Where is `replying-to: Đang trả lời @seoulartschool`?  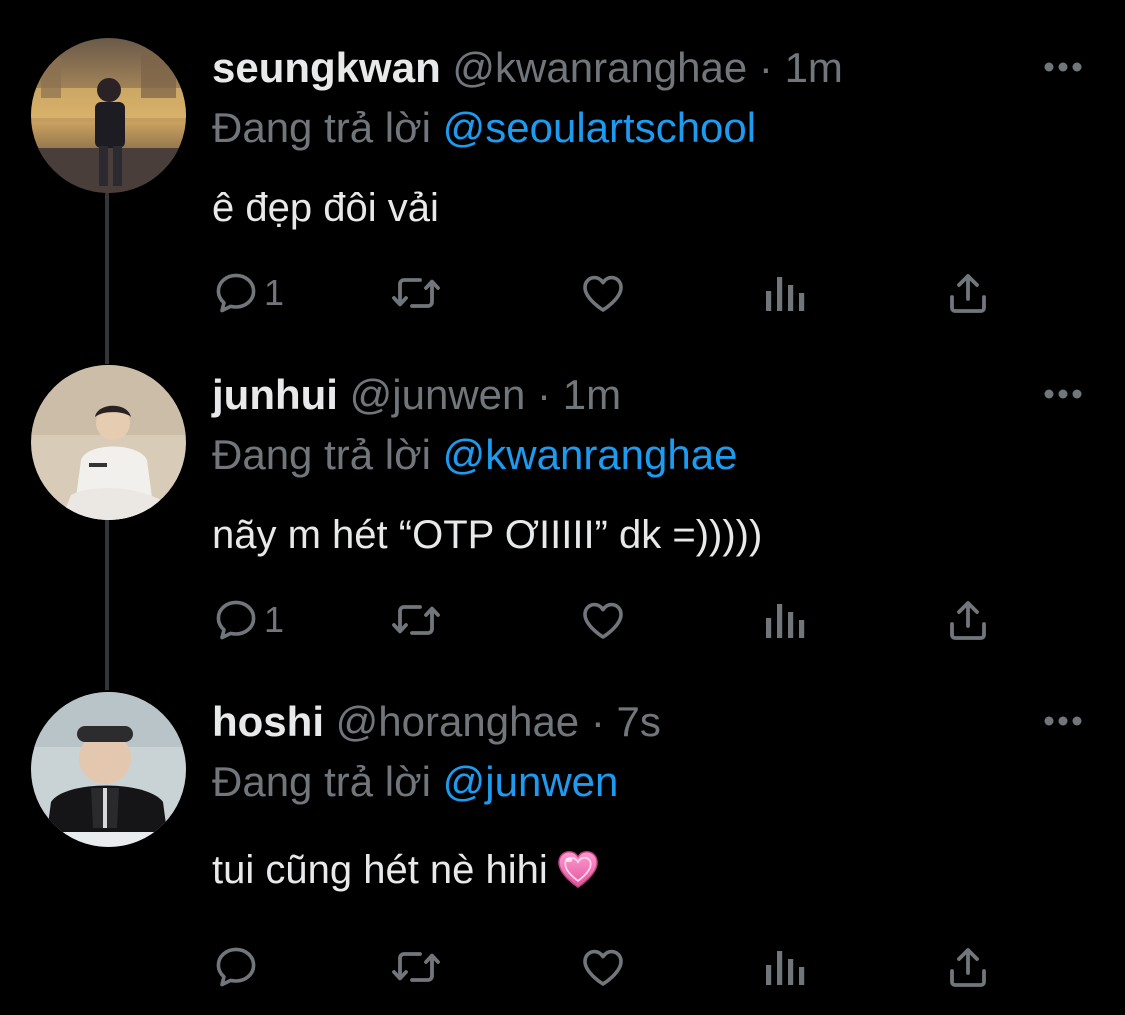
replying-to: Đang trả lời @seoulartschool is located at coordinates (484, 128).